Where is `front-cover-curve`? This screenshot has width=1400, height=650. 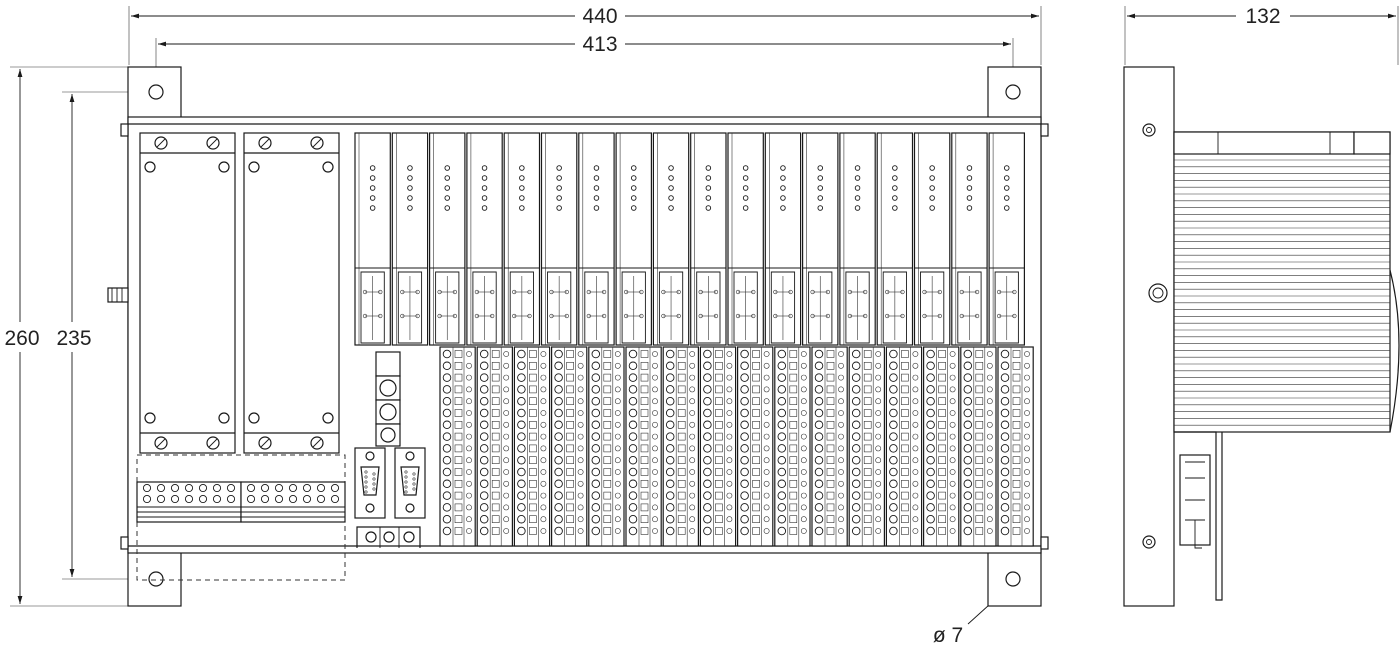
front-cover-curve is located at coordinates (1394, 351).